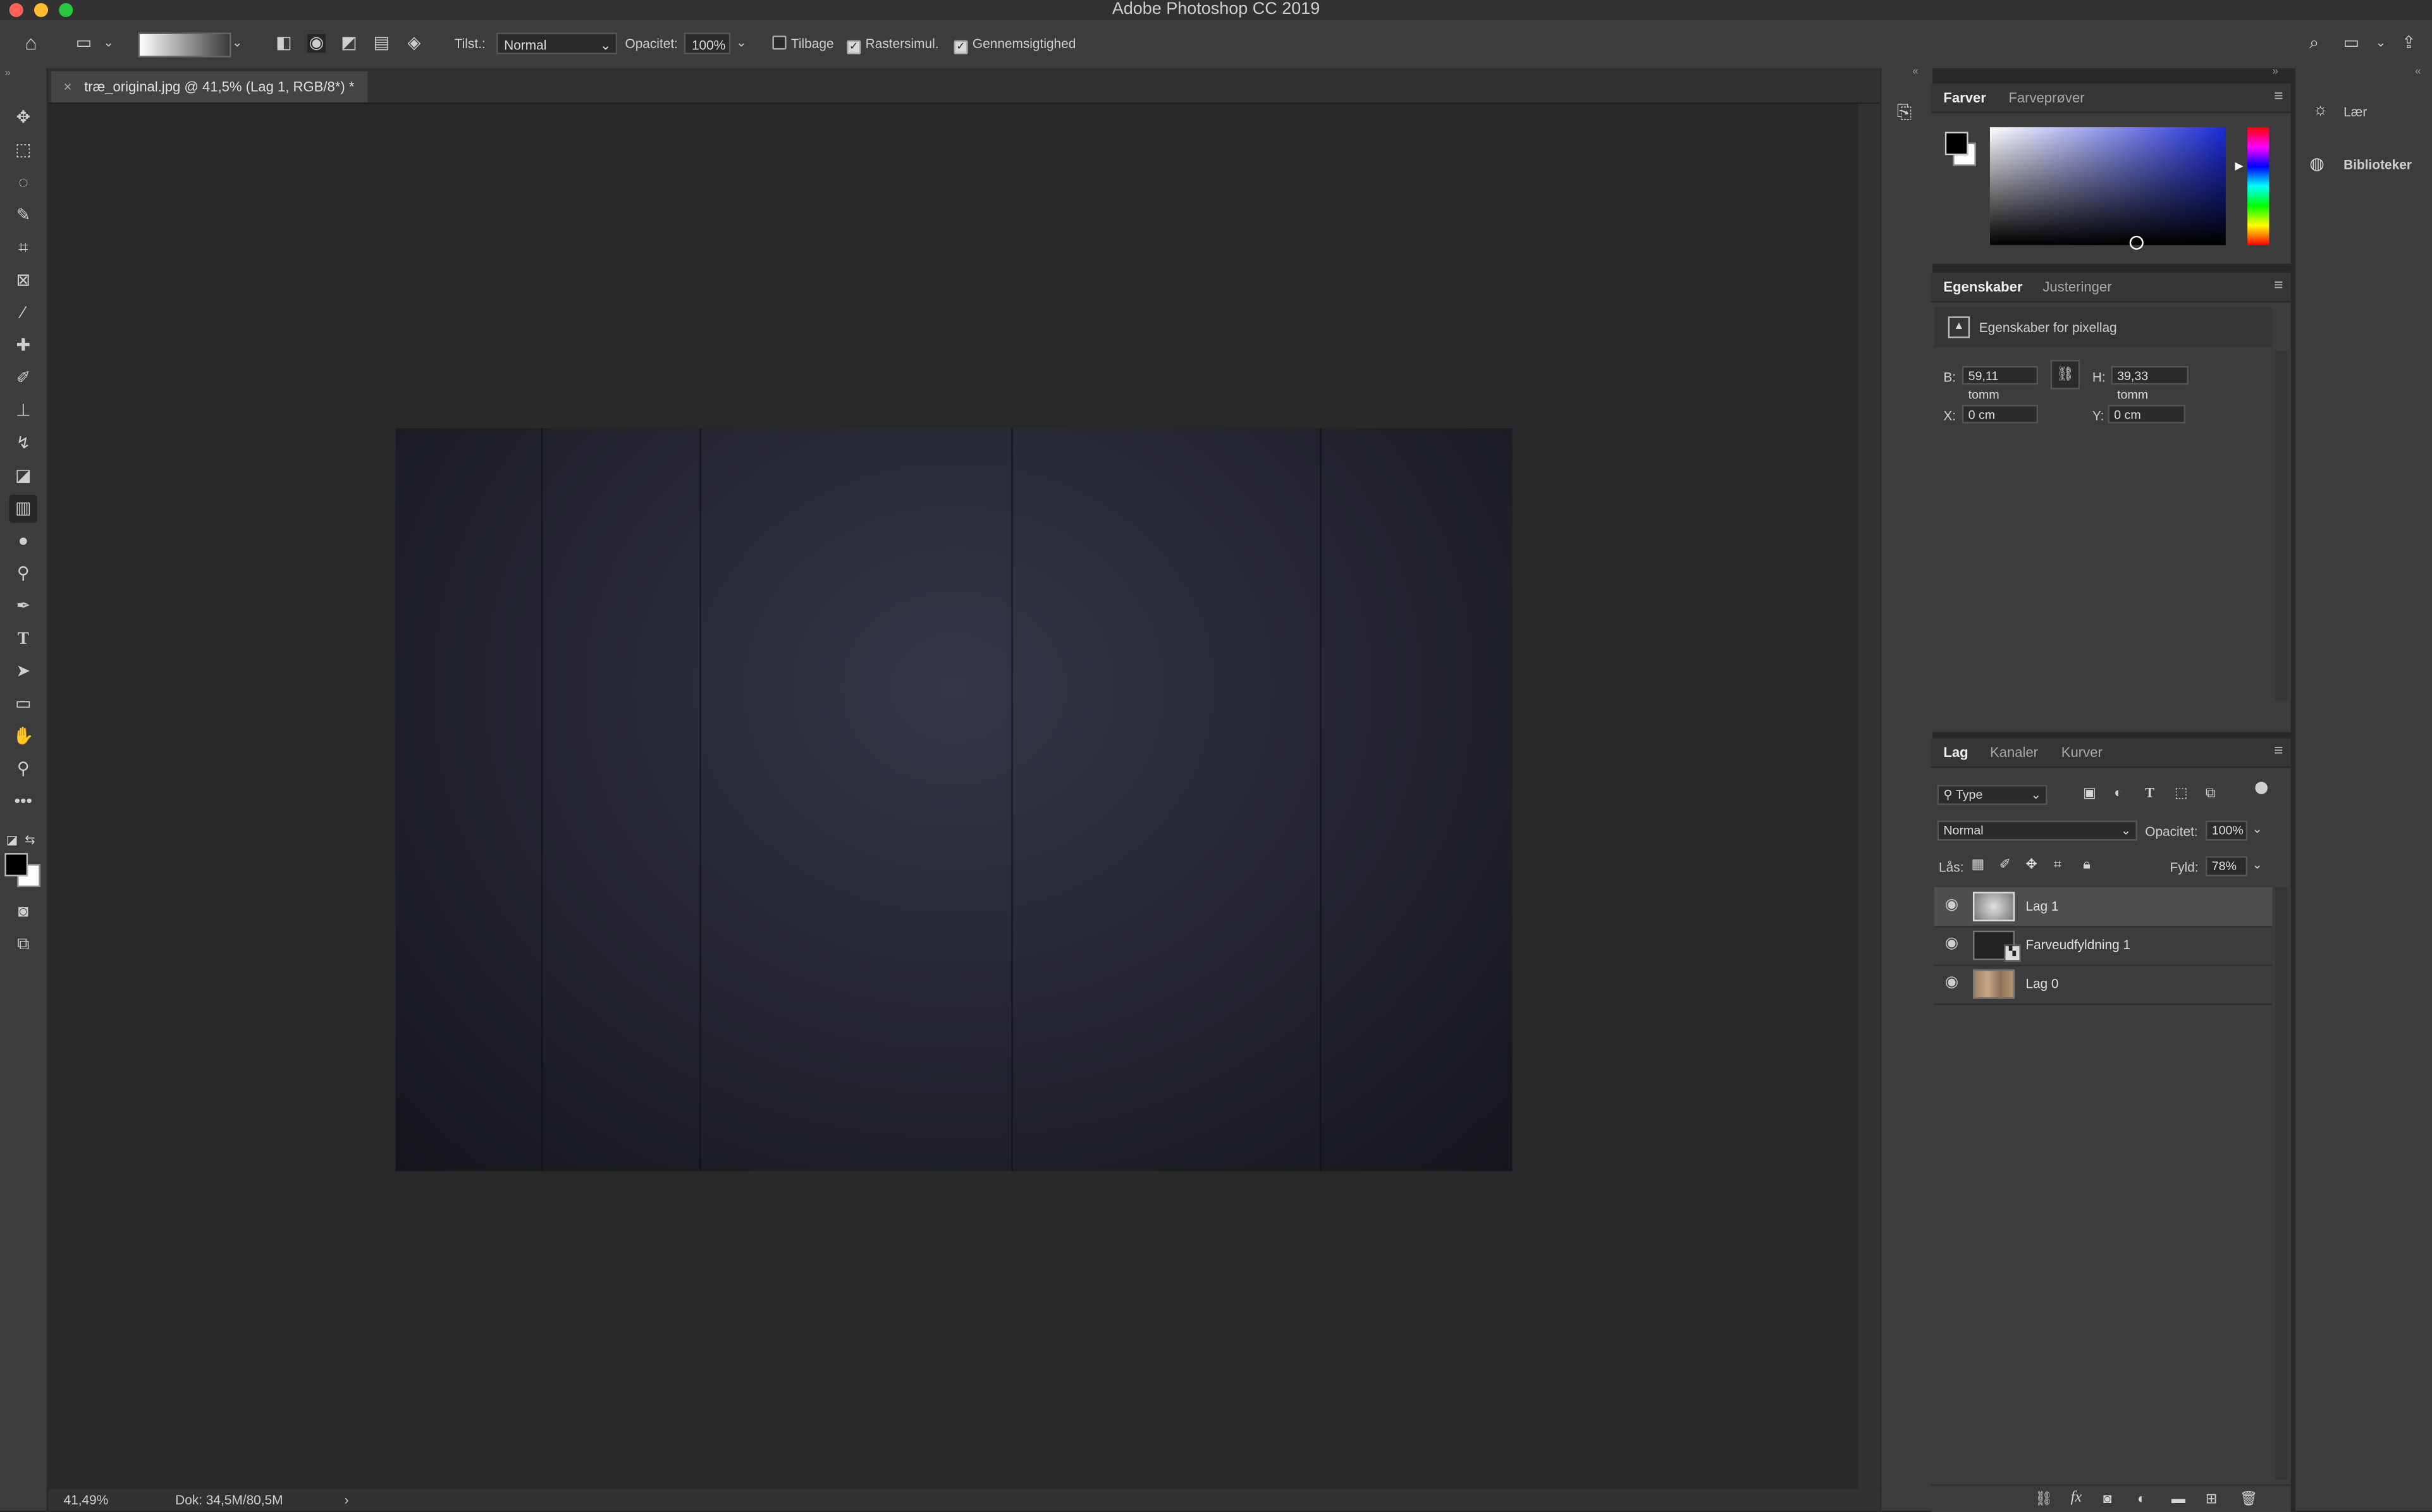 The height and width of the screenshot is (1512, 2432). Describe the element at coordinates (41, 10) in the screenshot. I see `minimize-window-button` at that location.